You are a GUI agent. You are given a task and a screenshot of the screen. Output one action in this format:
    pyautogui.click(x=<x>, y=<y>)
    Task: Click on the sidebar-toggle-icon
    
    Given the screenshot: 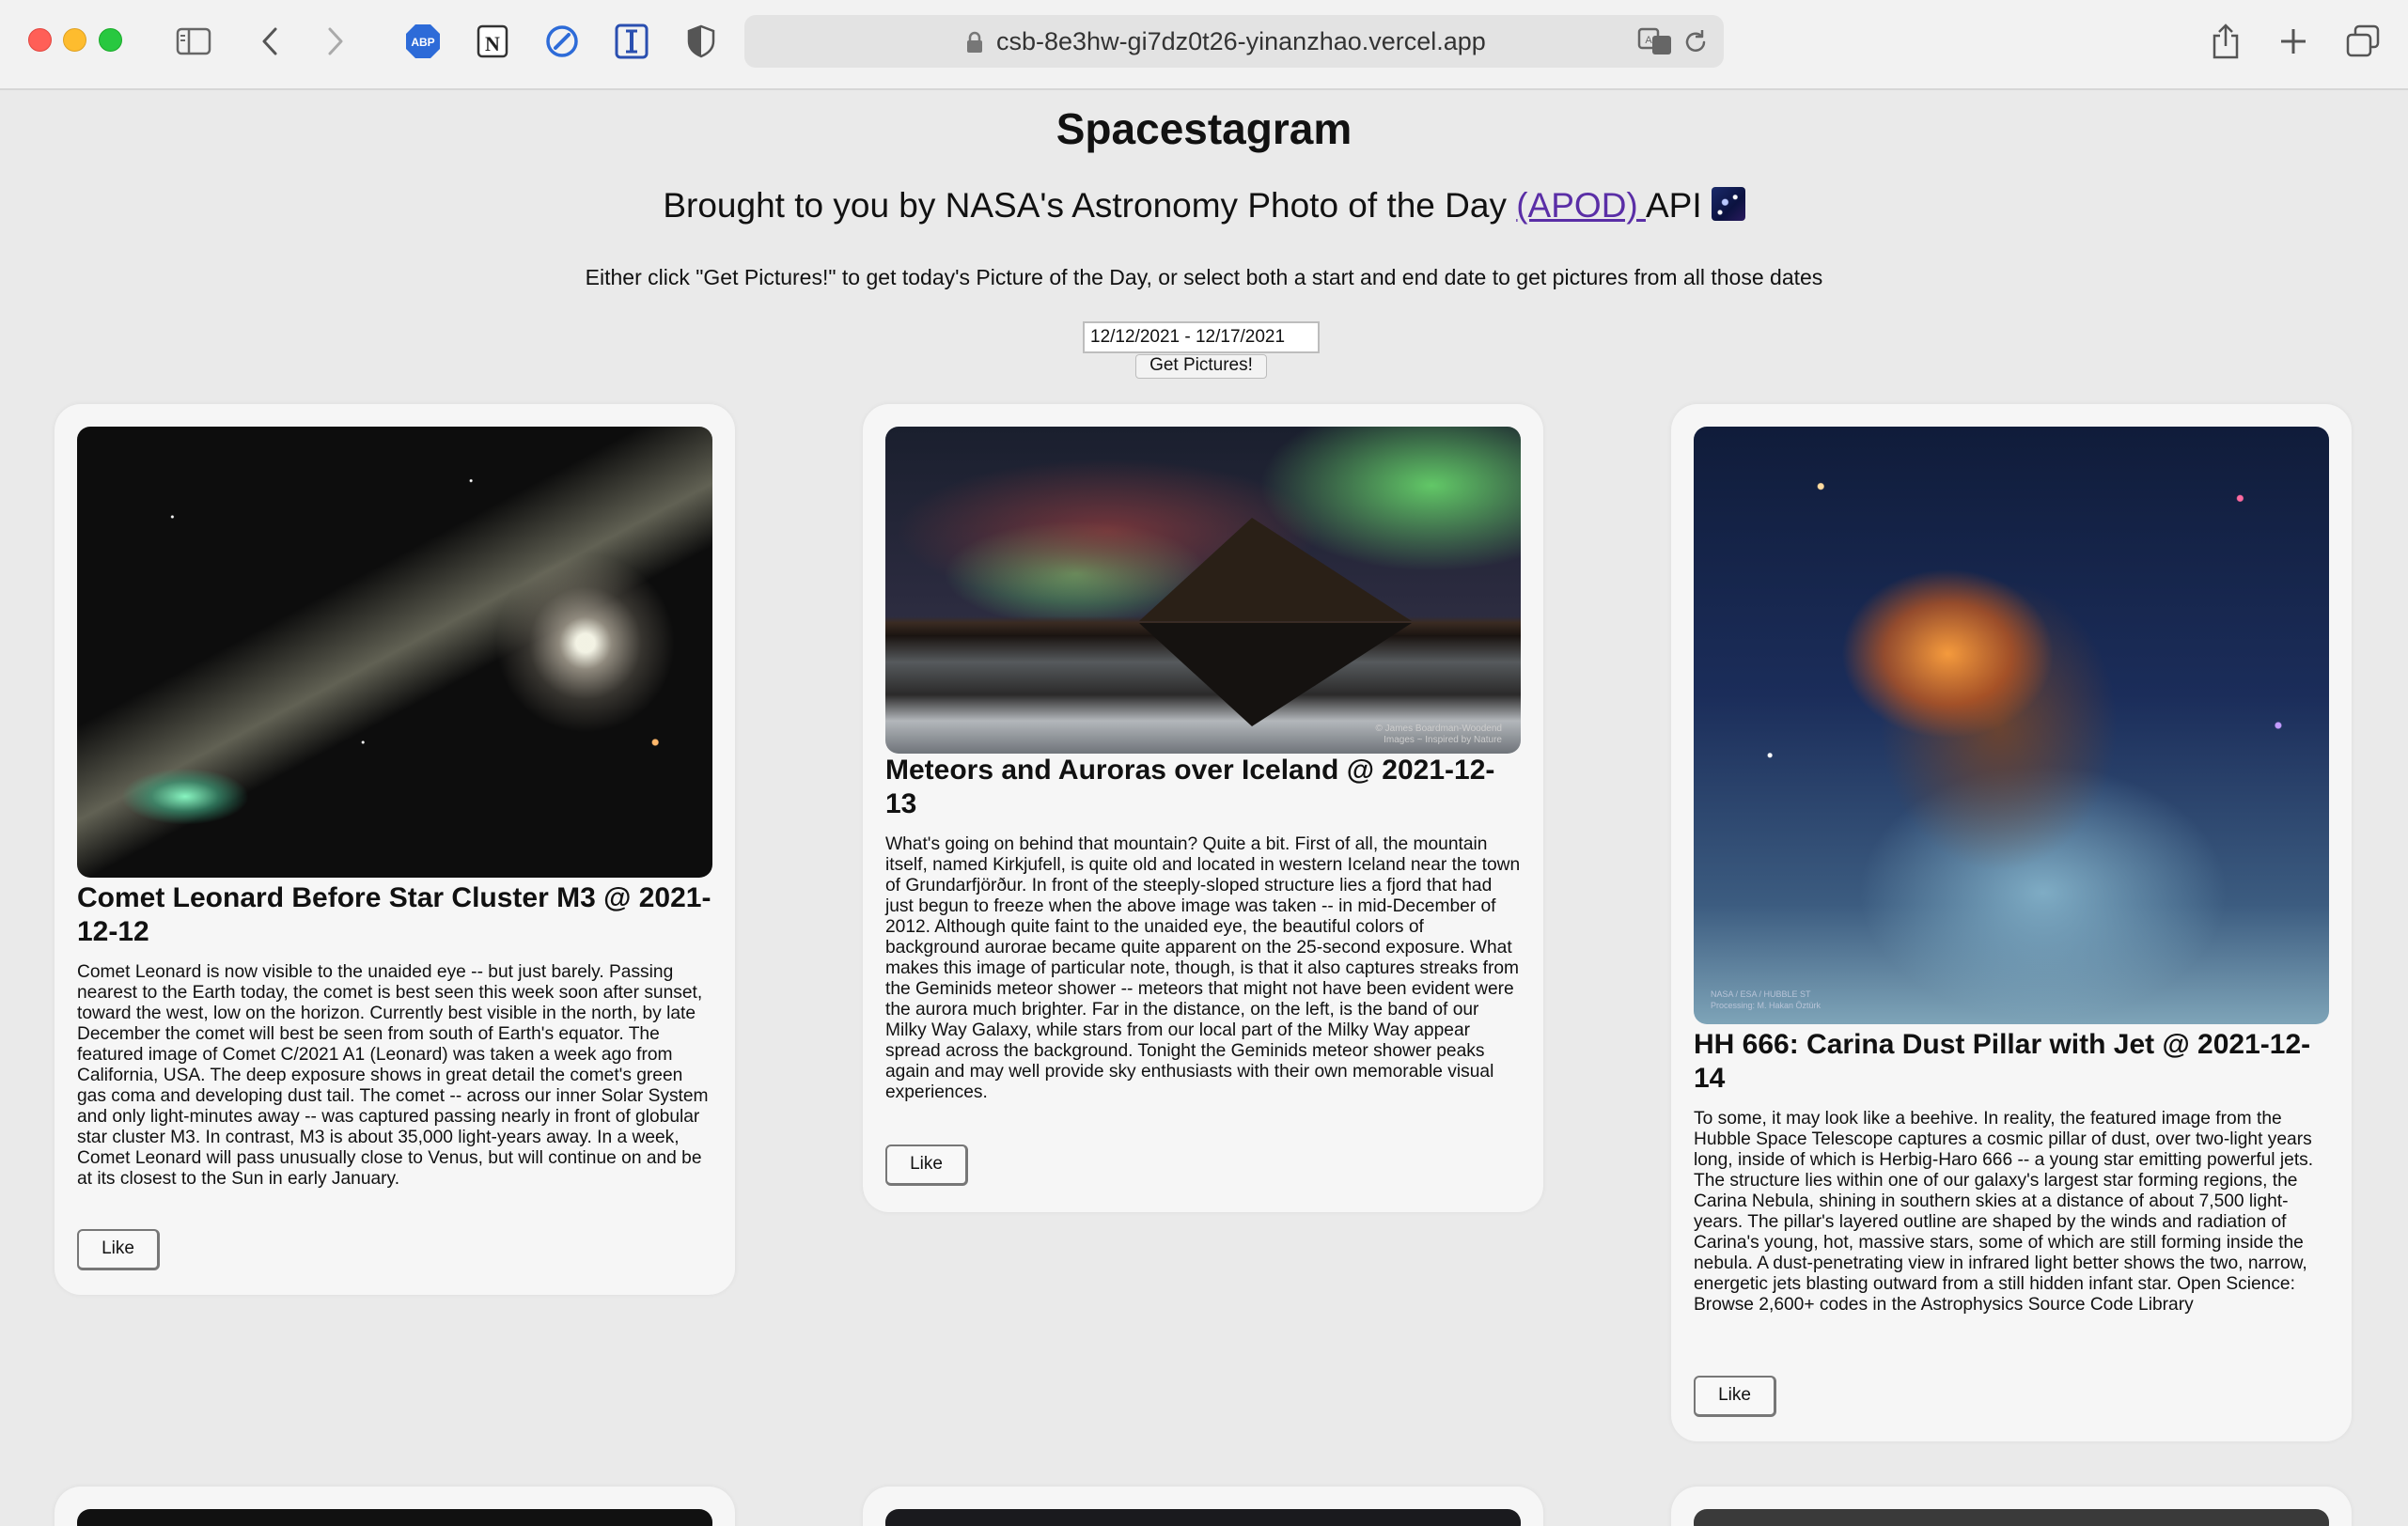 What is the action you would take?
    pyautogui.click(x=193, y=42)
    